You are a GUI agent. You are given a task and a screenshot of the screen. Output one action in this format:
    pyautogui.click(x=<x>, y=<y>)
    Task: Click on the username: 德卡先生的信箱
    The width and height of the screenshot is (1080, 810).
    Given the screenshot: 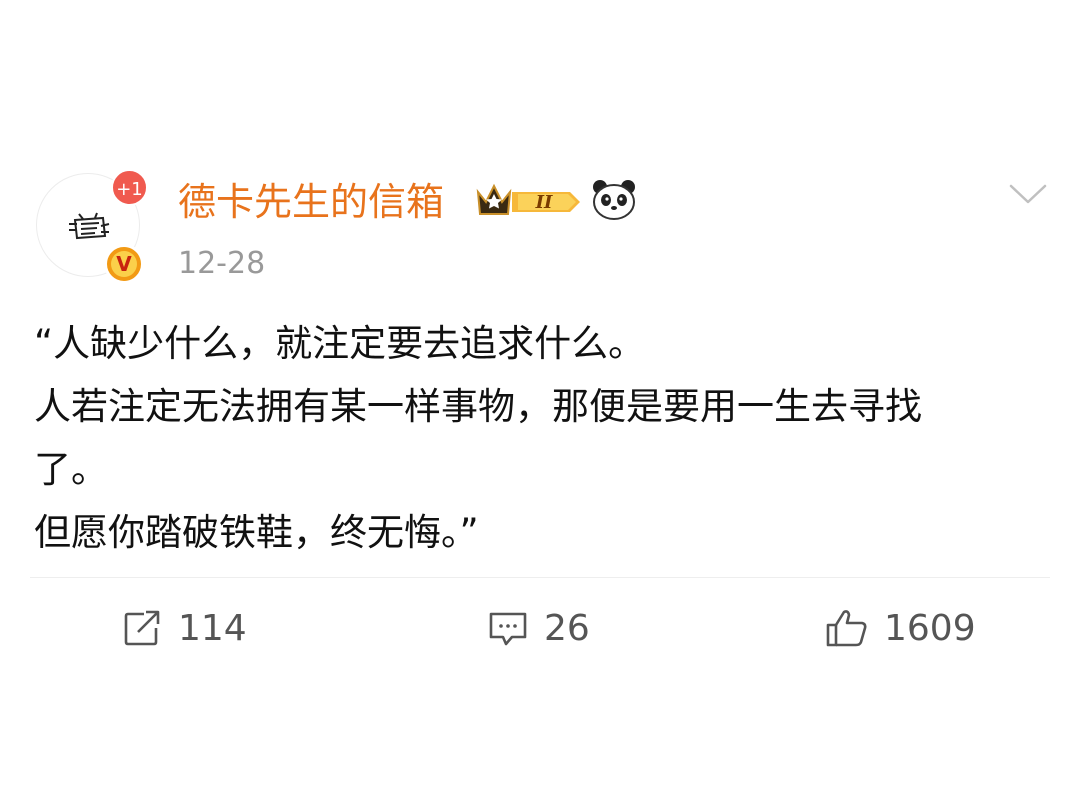 What is the action you would take?
    pyautogui.click(x=311, y=202)
    